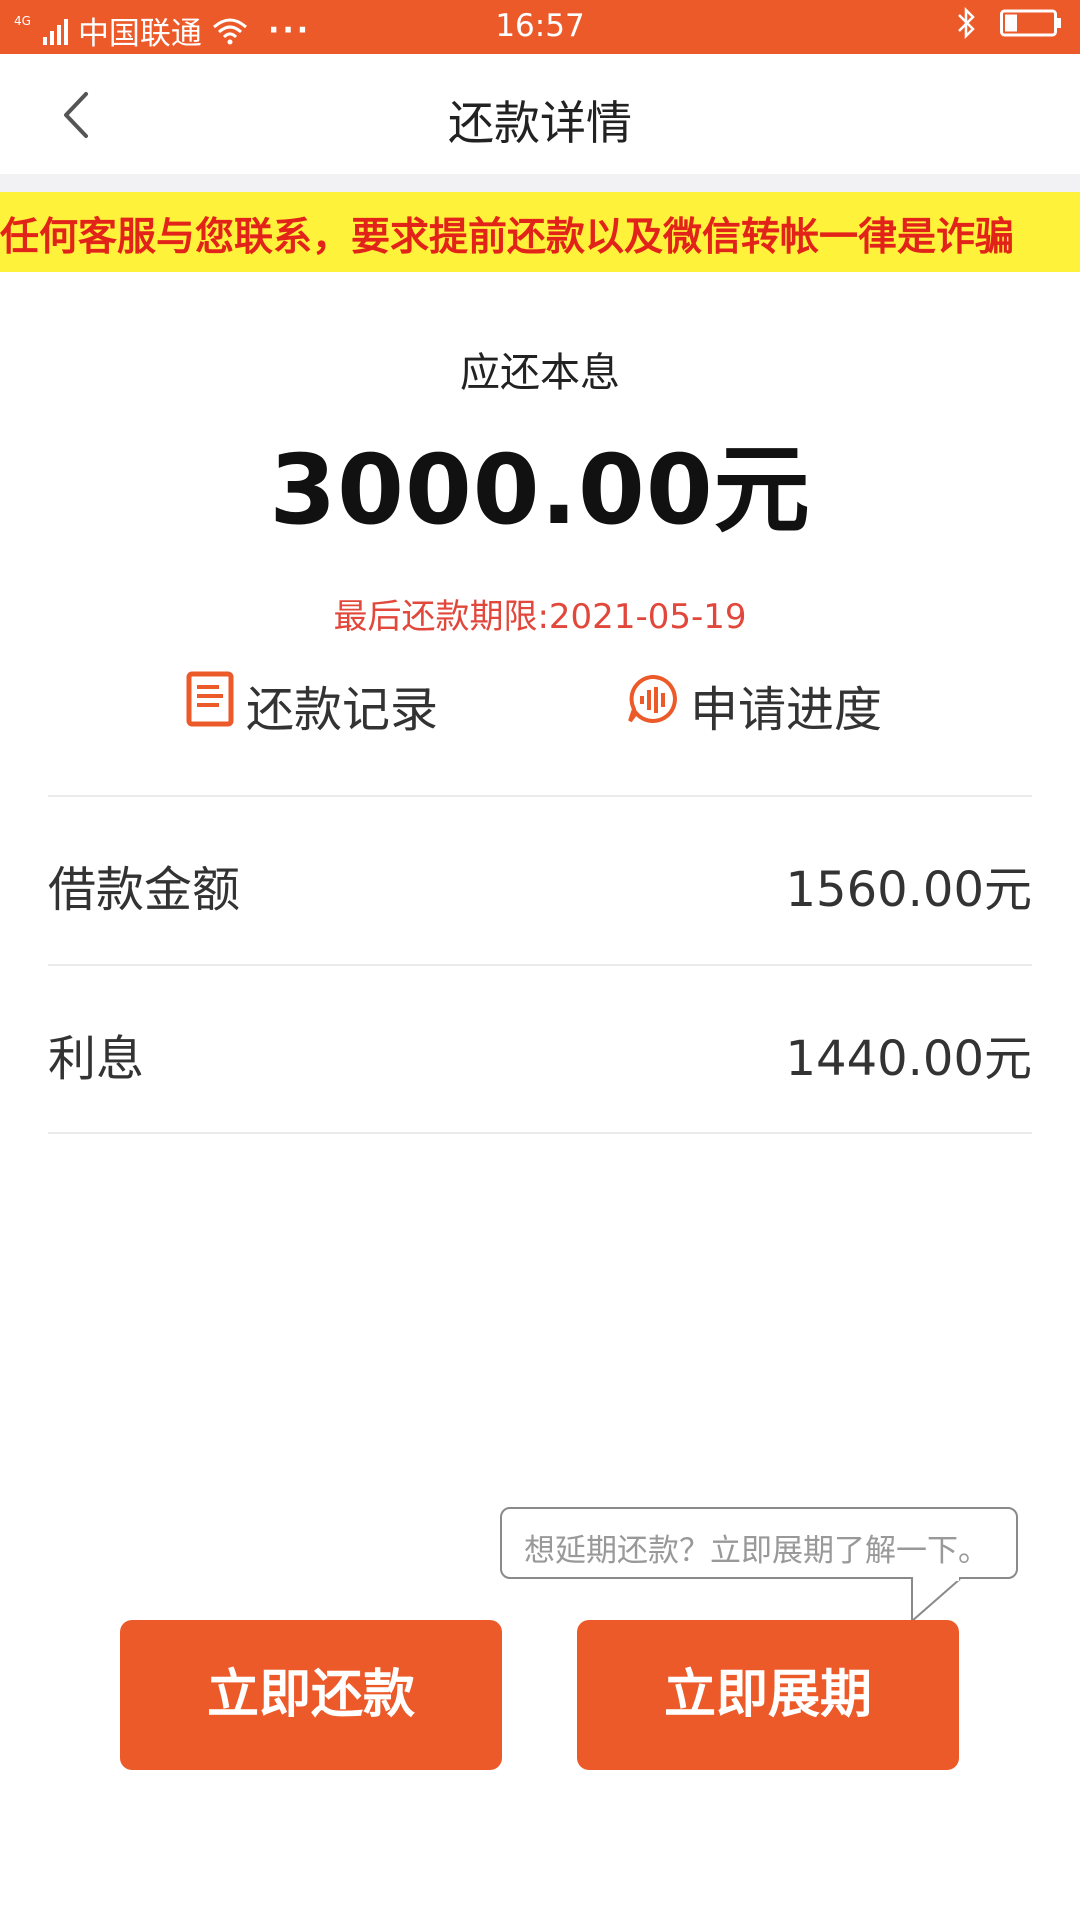 Image resolution: width=1080 pixels, height=1920 pixels. I want to click on fraud-notice-bar: 任何客服与您联系，要求提前还款以及微信转帐一律是诈骗, so click(540, 232).